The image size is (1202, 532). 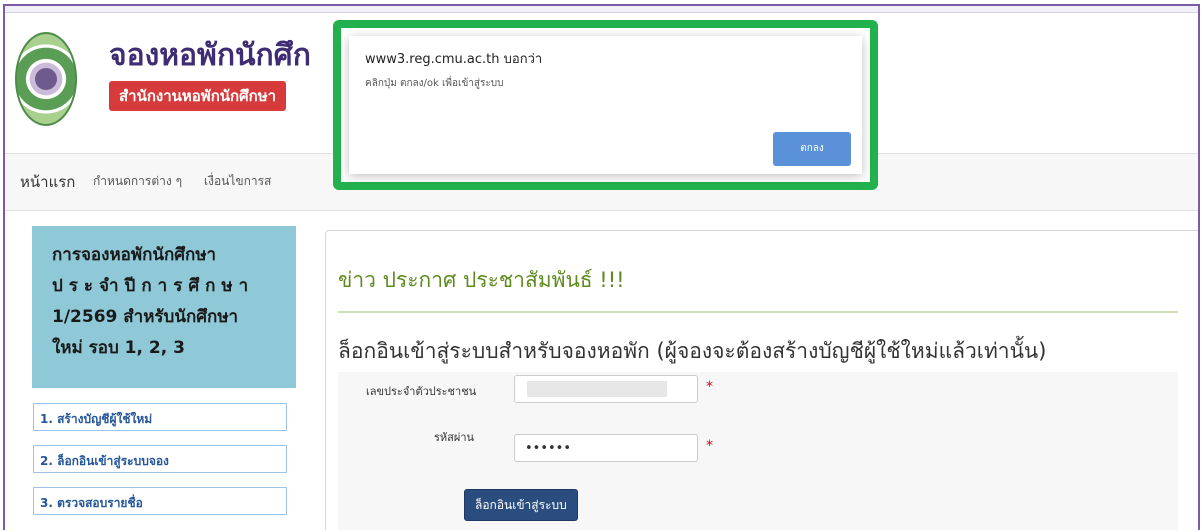 I want to click on login-button: ล็อกอินเข้าสู่ระบบ, so click(x=521, y=505).